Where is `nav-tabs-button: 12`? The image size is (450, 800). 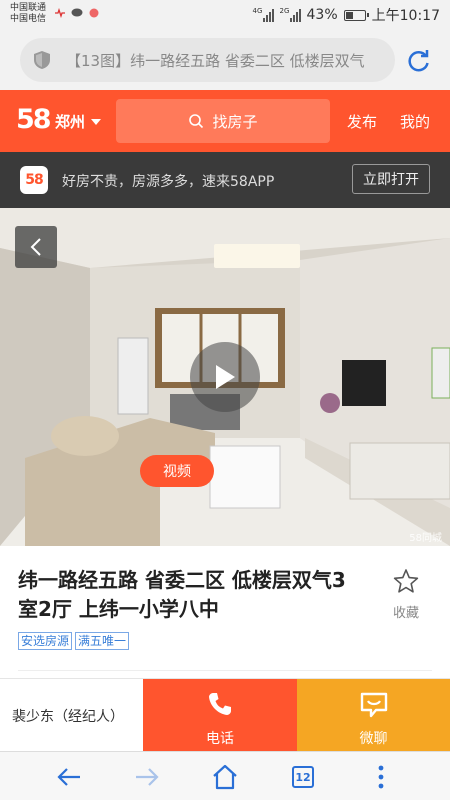
nav-tabs-button: 12 is located at coordinates (303, 777).